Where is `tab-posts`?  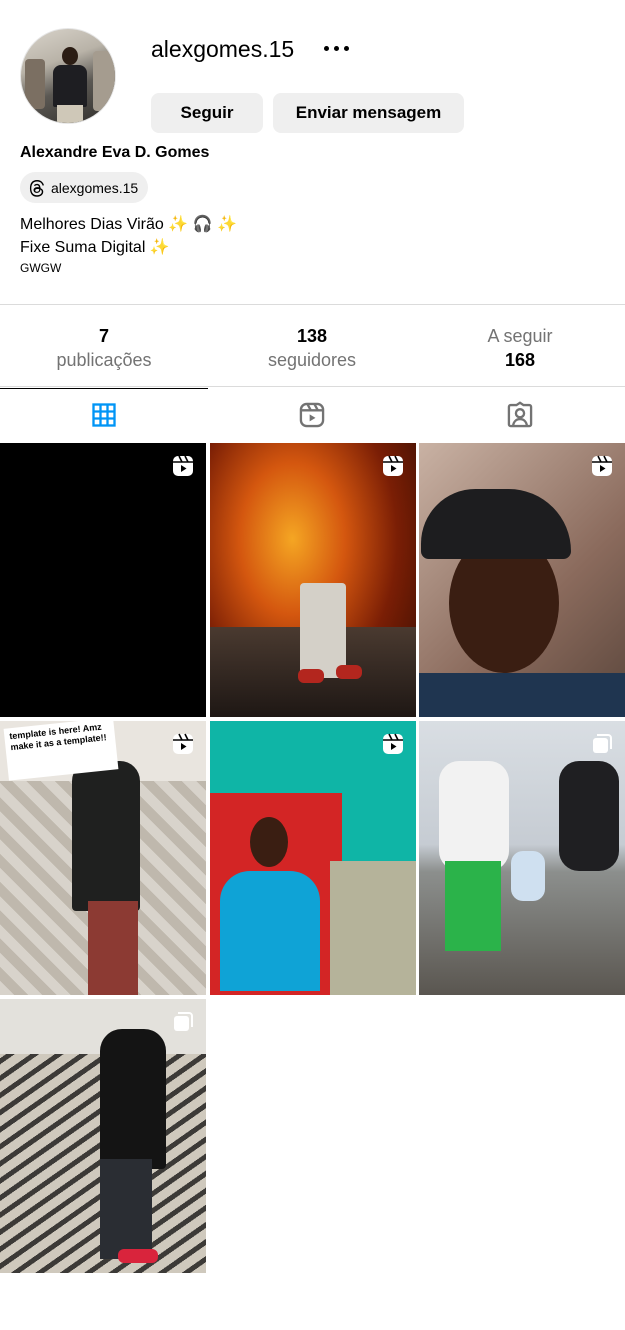 tab-posts is located at coordinates (104, 414).